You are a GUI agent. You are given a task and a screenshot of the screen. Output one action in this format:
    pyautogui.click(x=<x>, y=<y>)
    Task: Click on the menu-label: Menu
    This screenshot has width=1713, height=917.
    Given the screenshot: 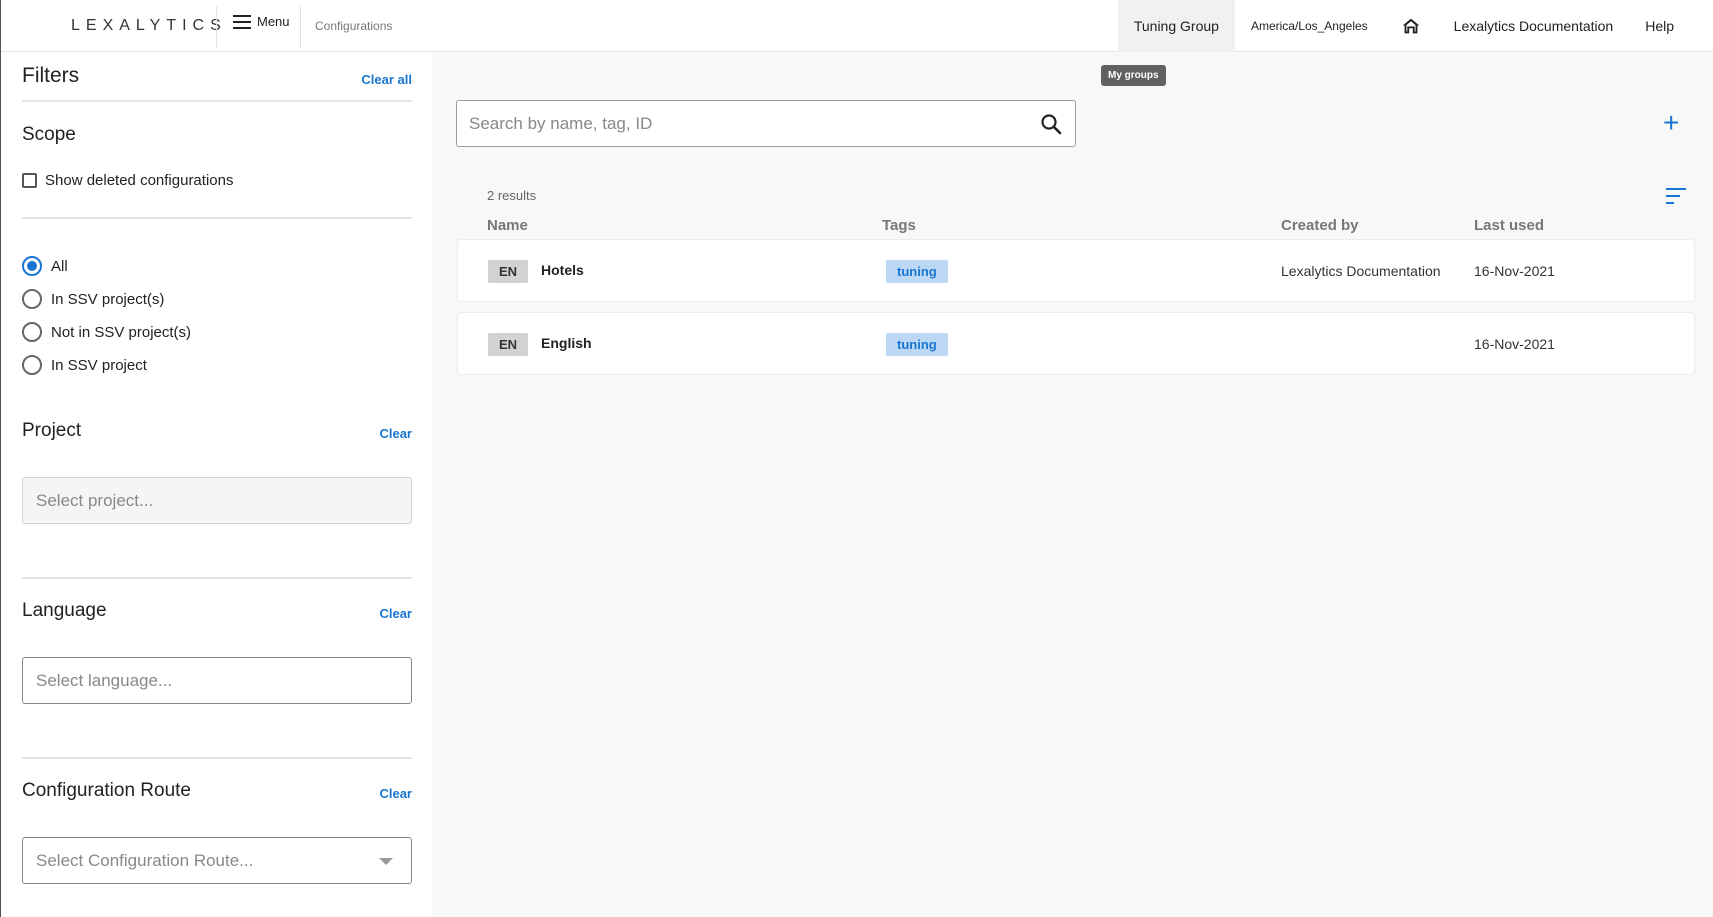 What is the action you would take?
    pyautogui.click(x=273, y=21)
    